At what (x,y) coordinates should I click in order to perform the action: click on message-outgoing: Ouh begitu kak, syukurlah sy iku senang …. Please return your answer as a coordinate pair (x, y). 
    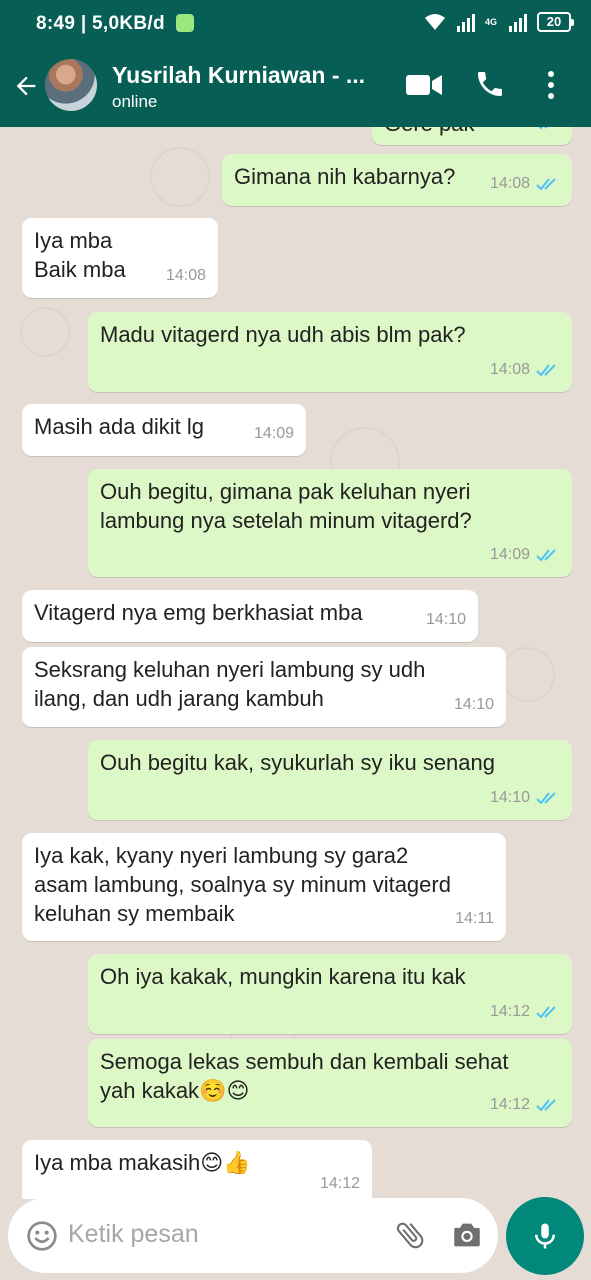
    Looking at the image, I should click on (330, 780).